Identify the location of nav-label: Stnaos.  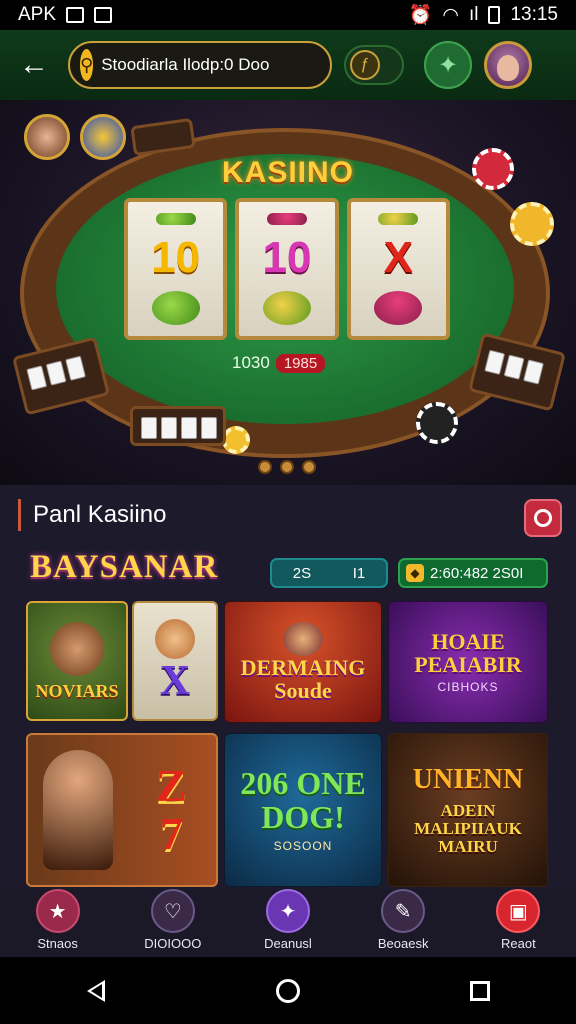
(57, 943).